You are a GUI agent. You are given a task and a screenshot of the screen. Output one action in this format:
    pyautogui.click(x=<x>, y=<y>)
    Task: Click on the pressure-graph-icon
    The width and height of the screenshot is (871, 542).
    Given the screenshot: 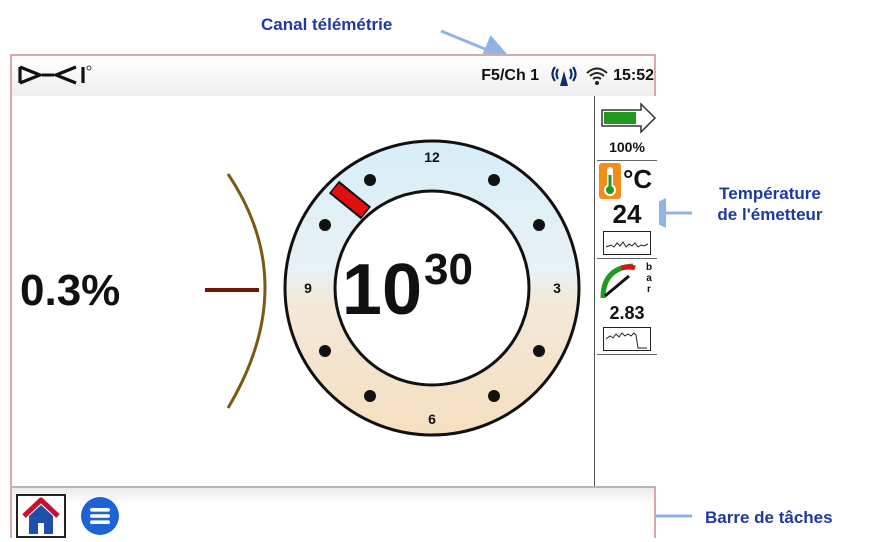 What is the action you would take?
    pyautogui.click(x=627, y=339)
    